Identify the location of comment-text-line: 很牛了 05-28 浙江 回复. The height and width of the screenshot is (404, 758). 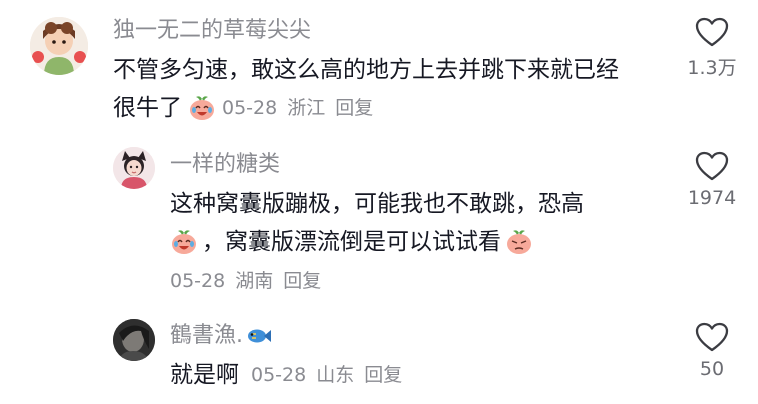
(248, 108).